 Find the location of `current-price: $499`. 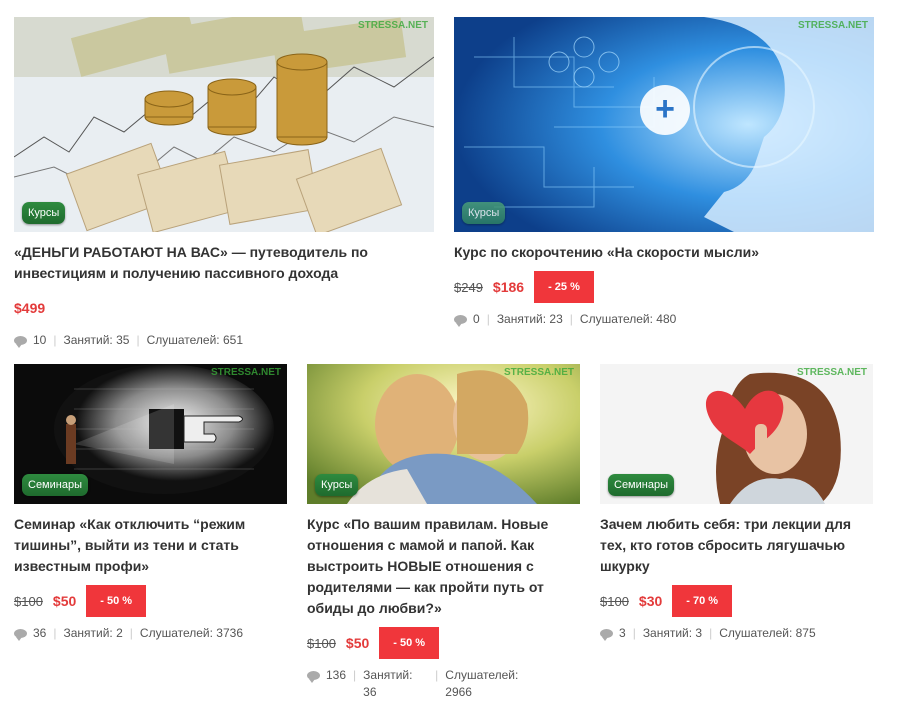

current-price: $499 is located at coordinates (30, 308).